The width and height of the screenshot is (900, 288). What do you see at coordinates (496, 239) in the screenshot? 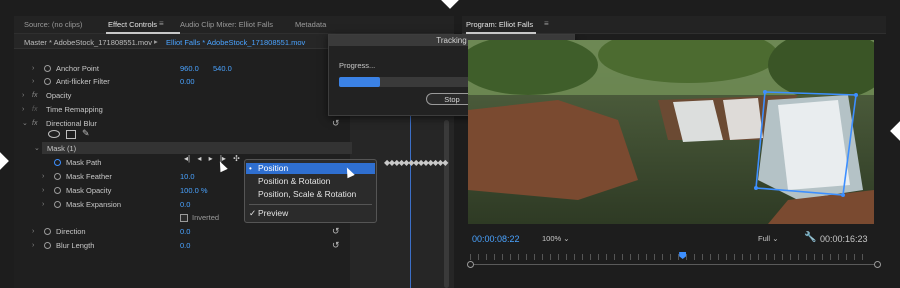
I see `current-timecode: 00:00:08:22` at bounding box center [496, 239].